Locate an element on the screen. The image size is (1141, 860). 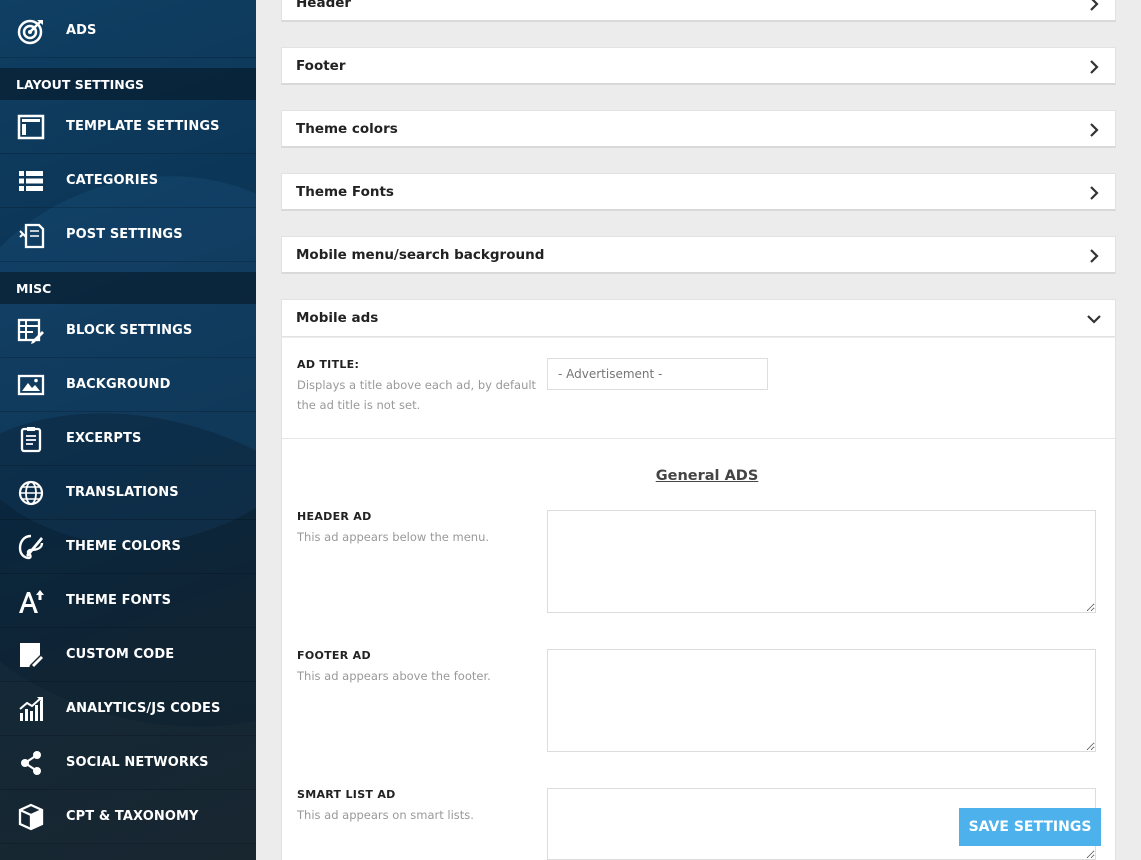
sidebar-item-theme-fonts: THEME FONTS is located at coordinates (128, 601).